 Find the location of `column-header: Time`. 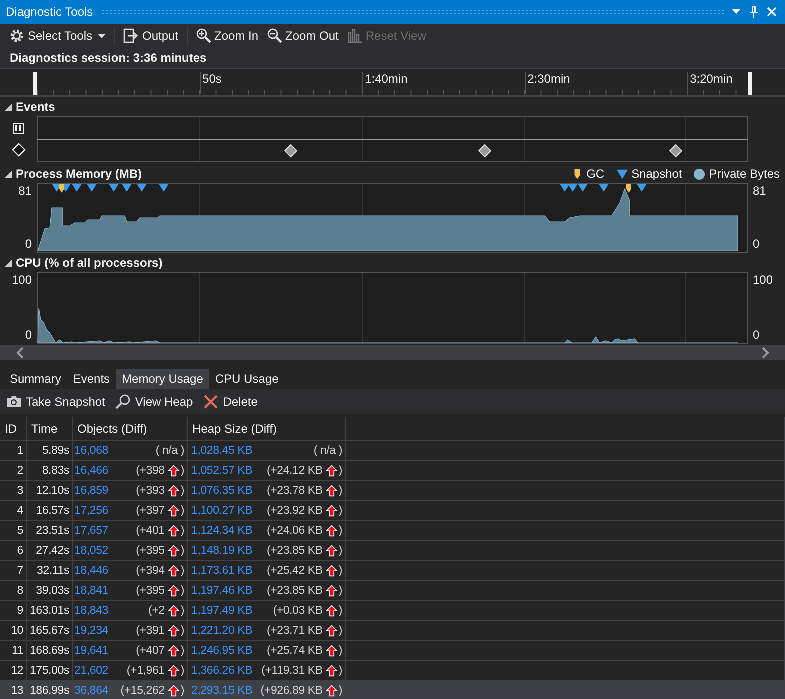

column-header: Time is located at coordinates (45, 429).